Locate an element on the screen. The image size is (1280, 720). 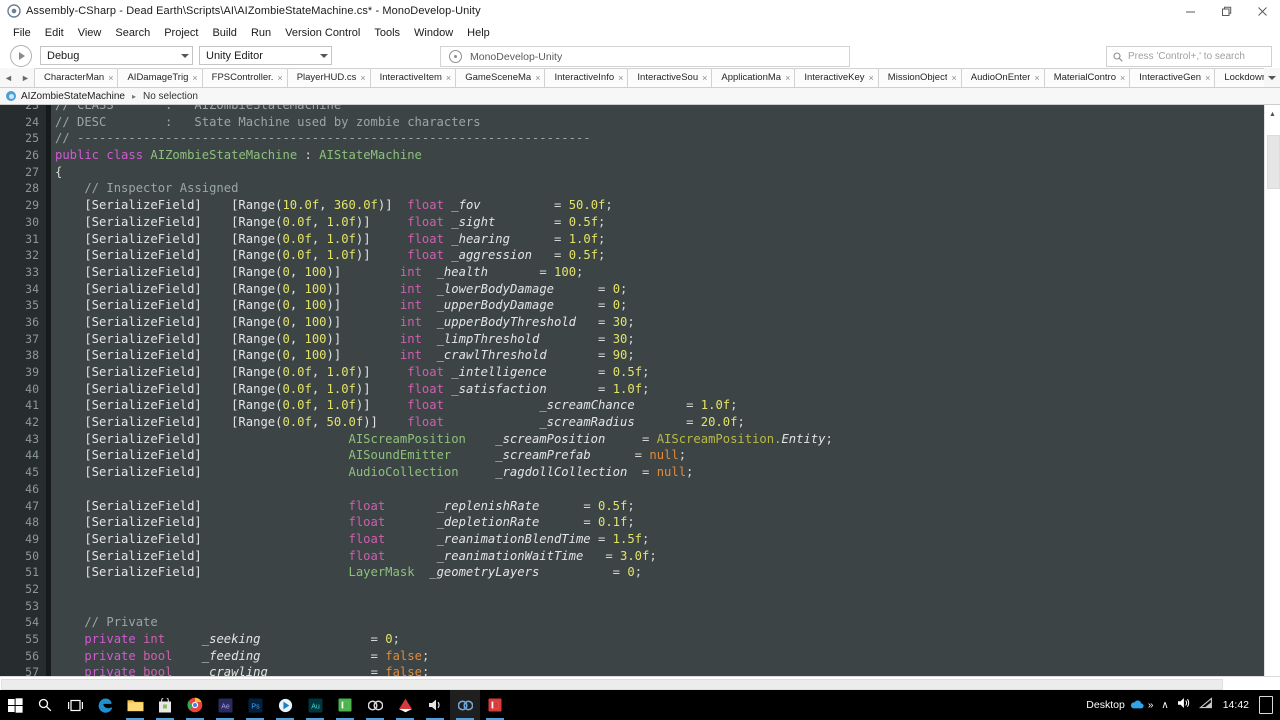
code-token: ; is located at coordinates (734, 405).